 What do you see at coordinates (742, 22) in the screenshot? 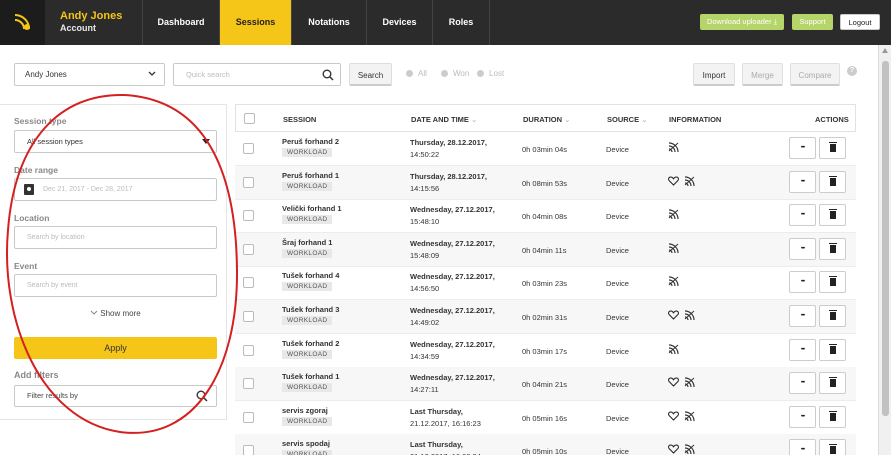
I see `download-uploader-button: Download uploader ⤓` at bounding box center [742, 22].